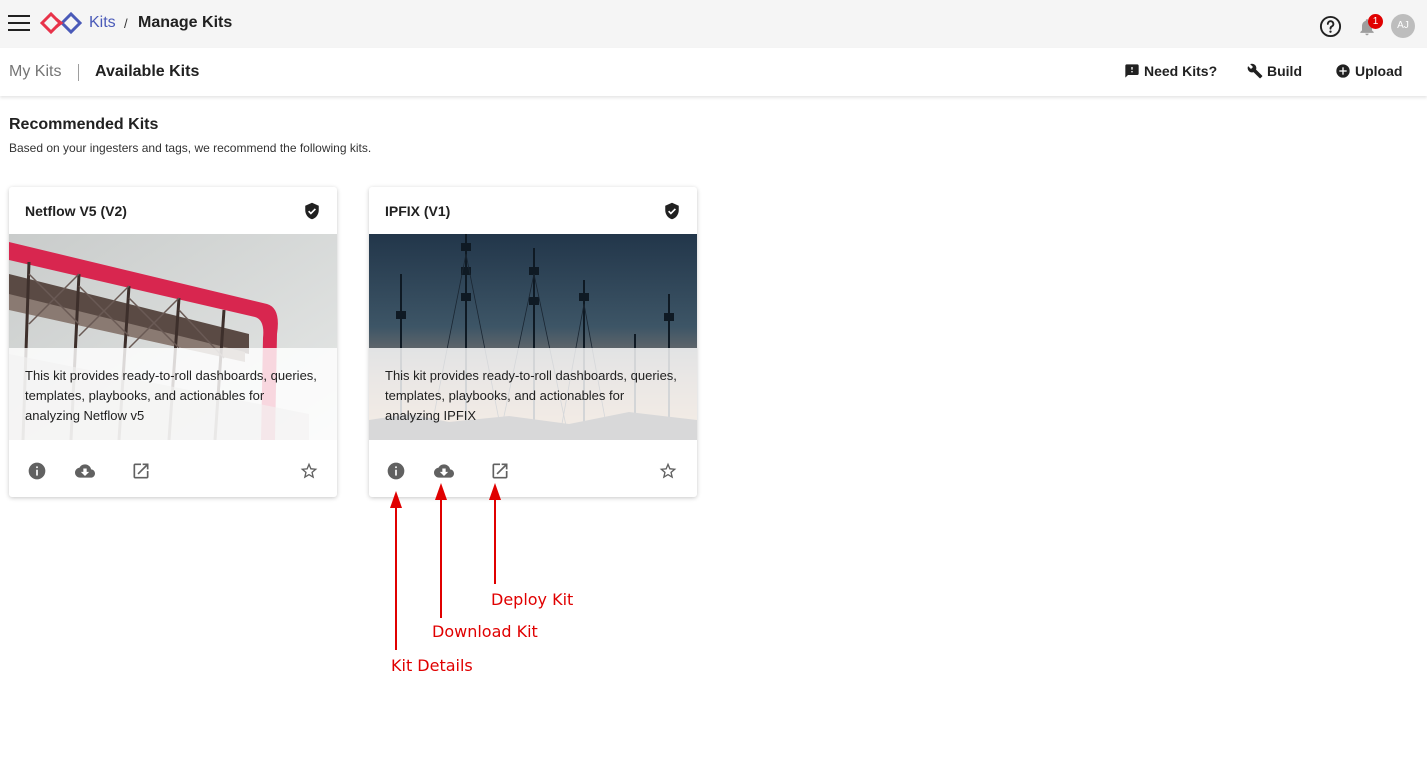  What do you see at coordinates (432, 665) in the screenshot?
I see `annotation-kit-details: Kit Details` at bounding box center [432, 665].